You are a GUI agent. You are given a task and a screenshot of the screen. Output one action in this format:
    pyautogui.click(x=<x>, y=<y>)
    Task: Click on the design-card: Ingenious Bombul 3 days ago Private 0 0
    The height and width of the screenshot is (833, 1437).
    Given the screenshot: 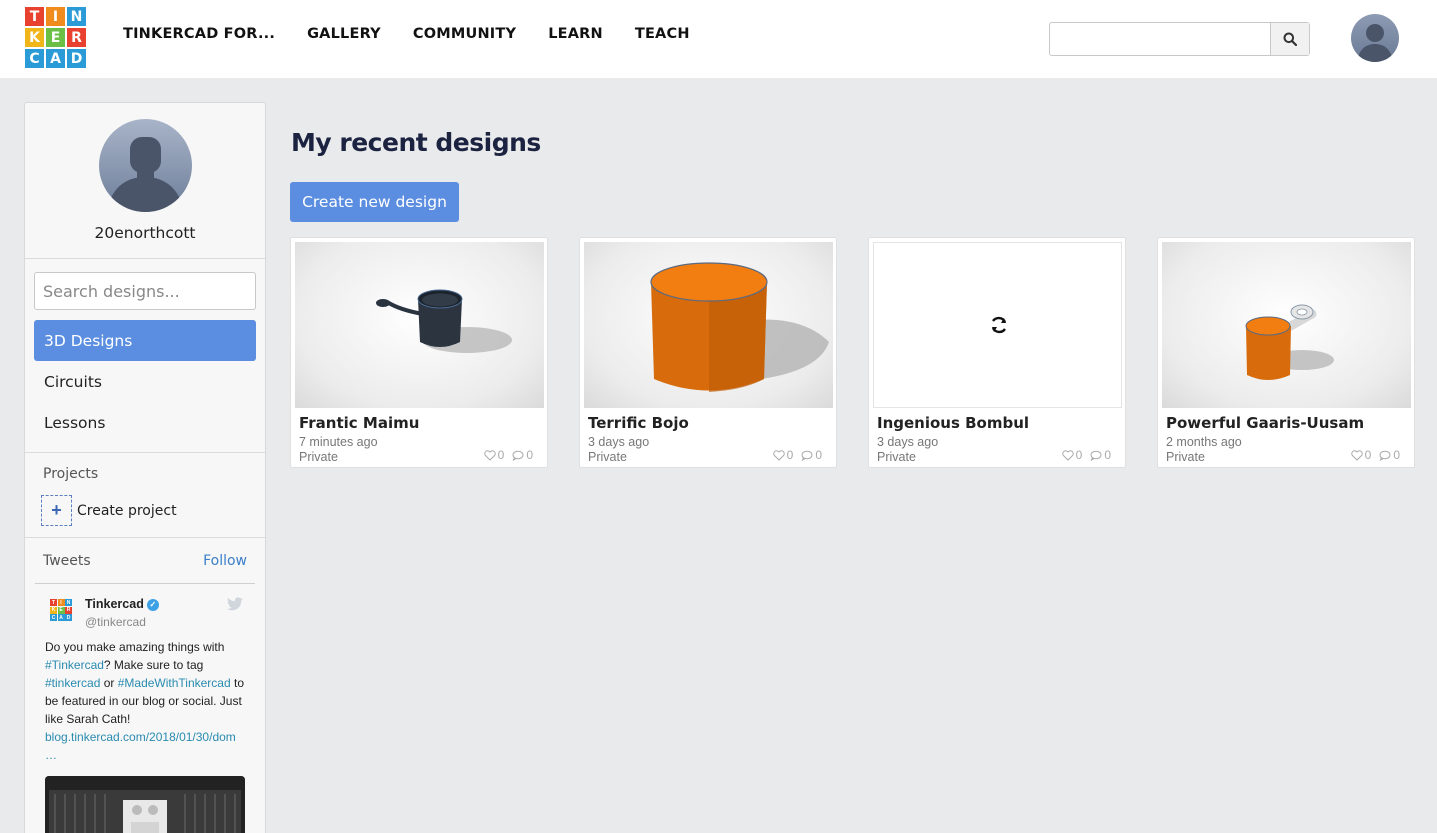 What is the action you would take?
    pyautogui.click(x=997, y=352)
    